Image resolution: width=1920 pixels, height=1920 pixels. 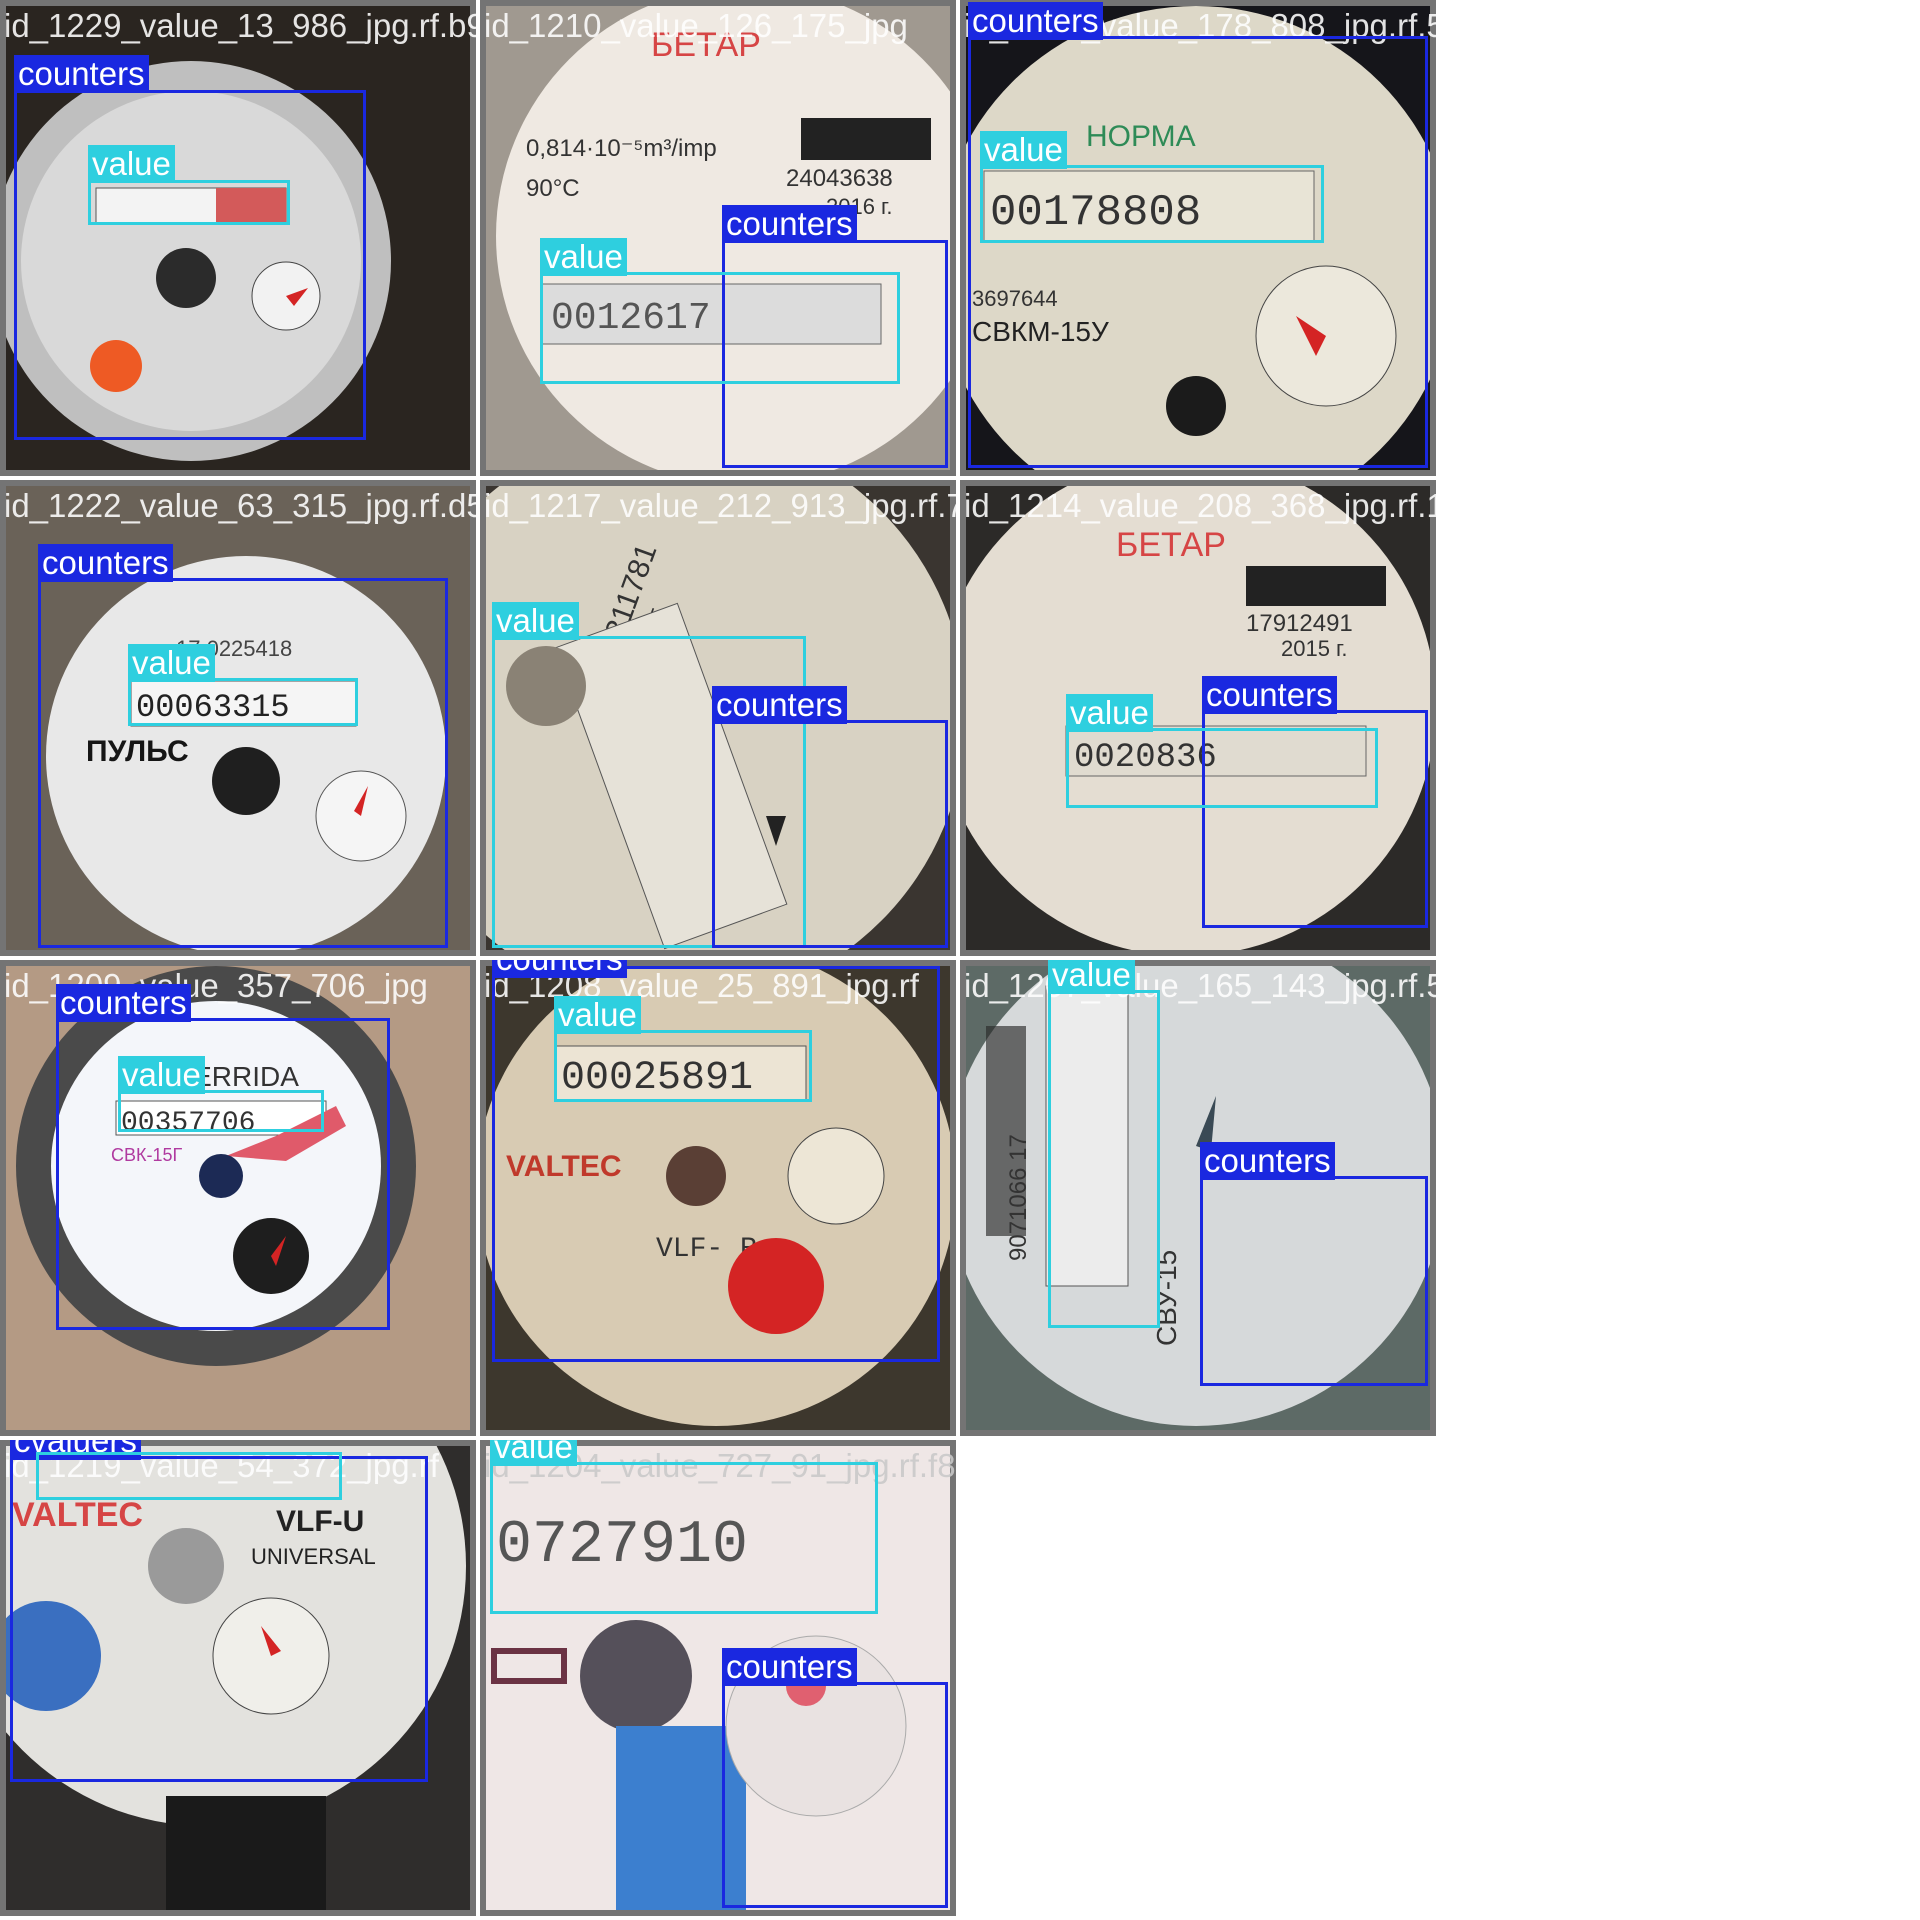 I want to click on serial-text: 24043638, so click(x=839, y=178).